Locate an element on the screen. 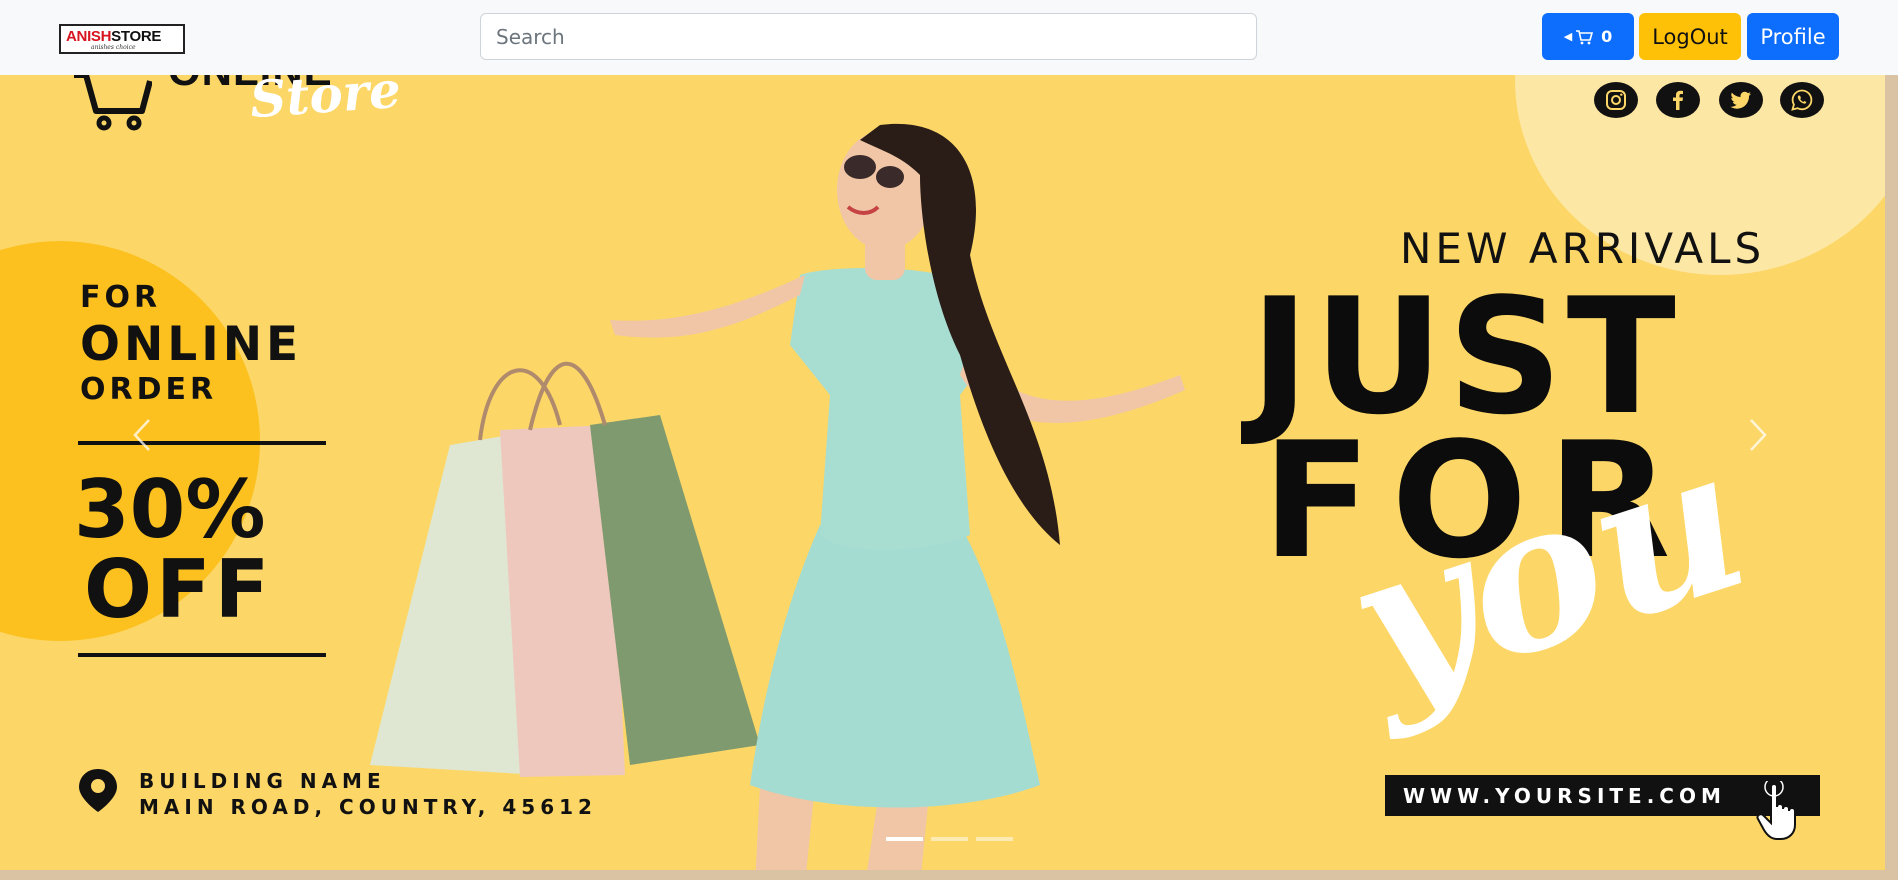  carousel-prev-button is located at coordinates (142, 435).